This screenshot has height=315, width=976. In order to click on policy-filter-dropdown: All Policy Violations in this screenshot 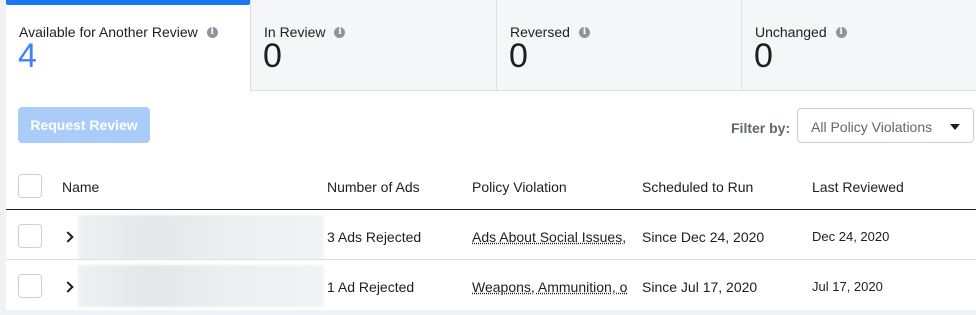, I will do `click(885, 125)`.